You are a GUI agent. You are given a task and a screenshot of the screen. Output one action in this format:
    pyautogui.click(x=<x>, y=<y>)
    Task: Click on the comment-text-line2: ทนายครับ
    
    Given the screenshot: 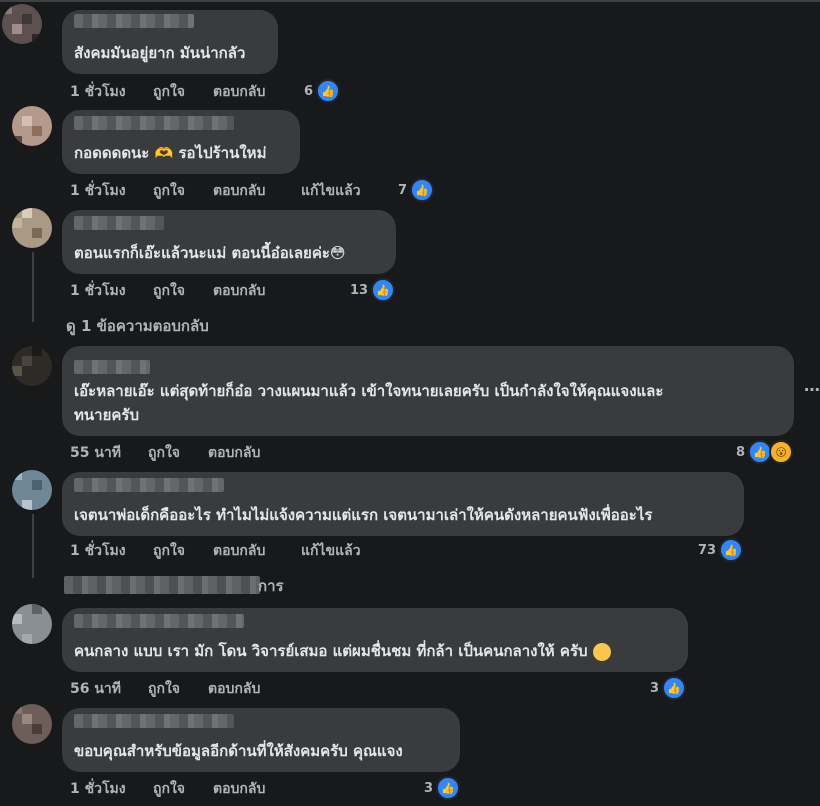 What is the action you would take?
    pyautogui.click(x=106, y=415)
    